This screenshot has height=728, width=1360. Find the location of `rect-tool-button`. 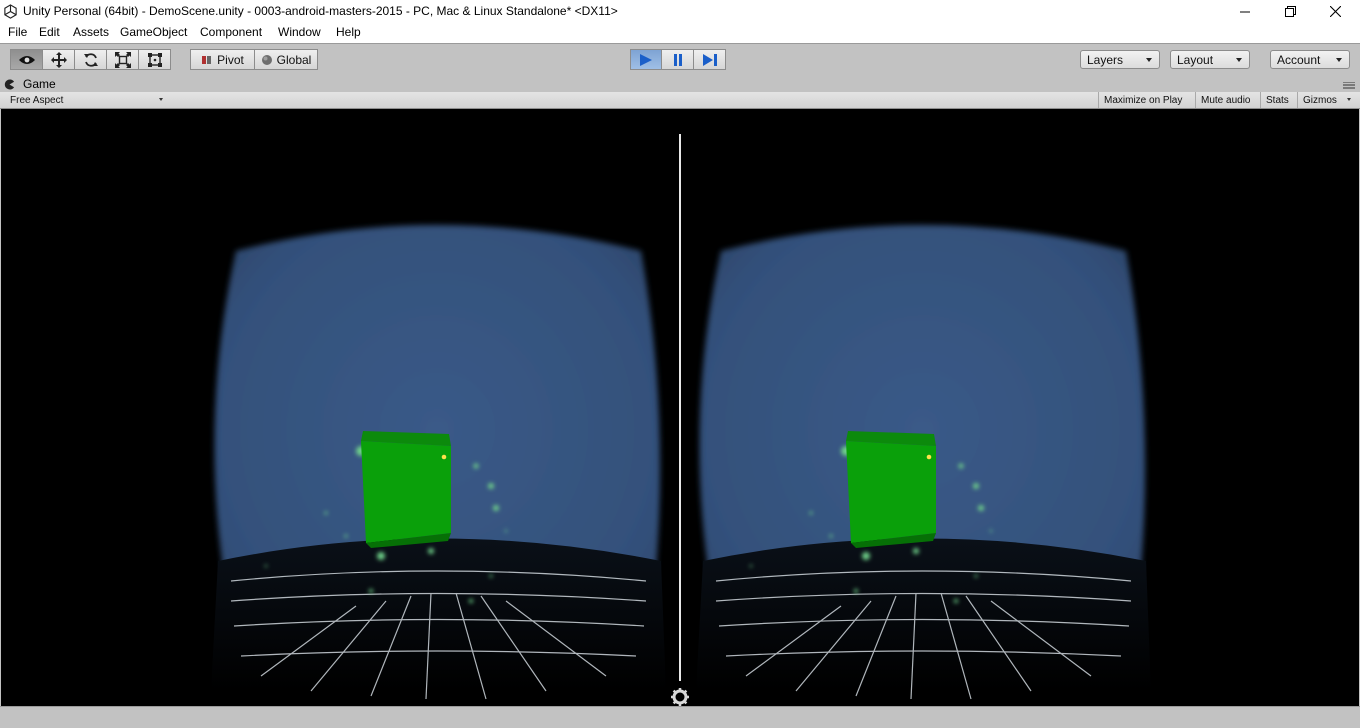

rect-tool-button is located at coordinates (154, 59).